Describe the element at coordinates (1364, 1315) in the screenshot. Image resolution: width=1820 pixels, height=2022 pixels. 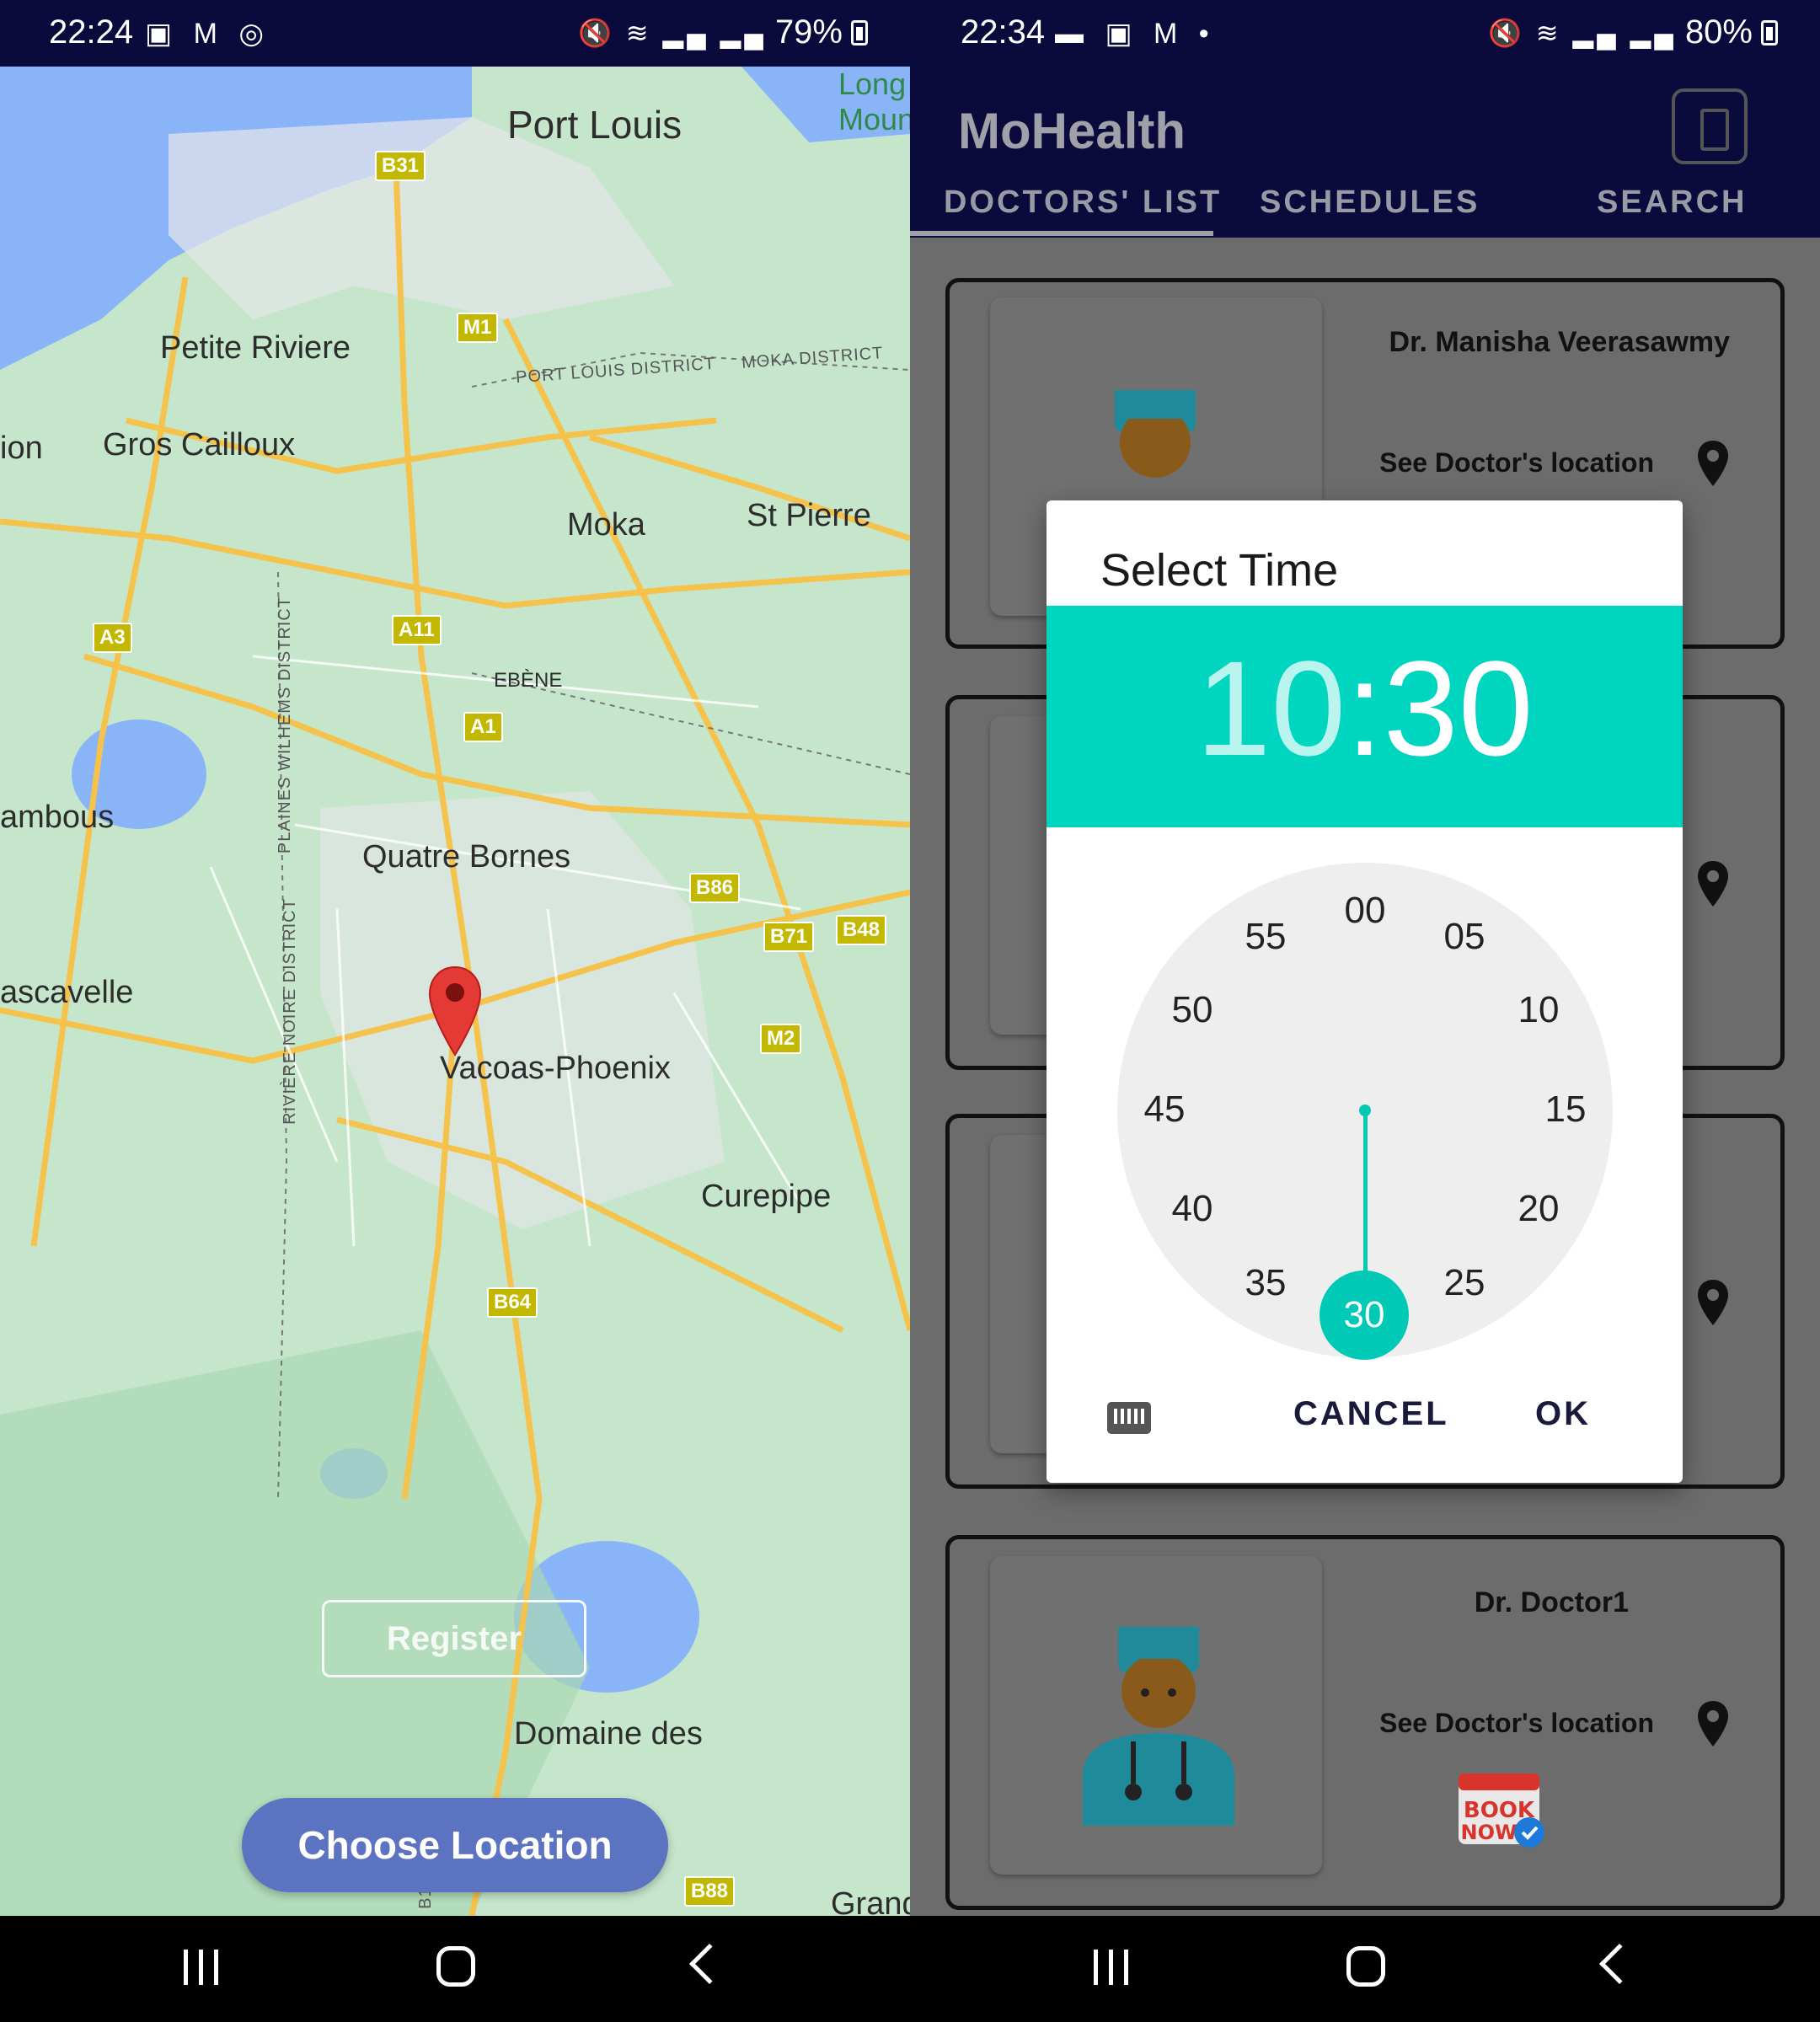
I see `clock-selected-minute: 30` at that location.